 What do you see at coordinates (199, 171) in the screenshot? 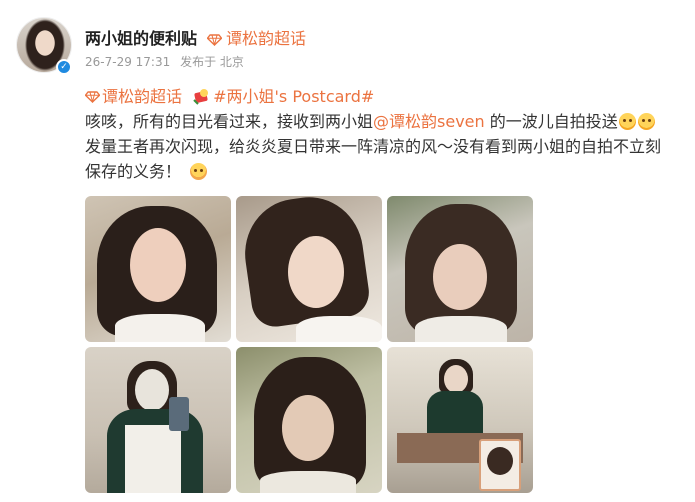
I see `blushing-emoji-icon` at bounding box center [199, 171].